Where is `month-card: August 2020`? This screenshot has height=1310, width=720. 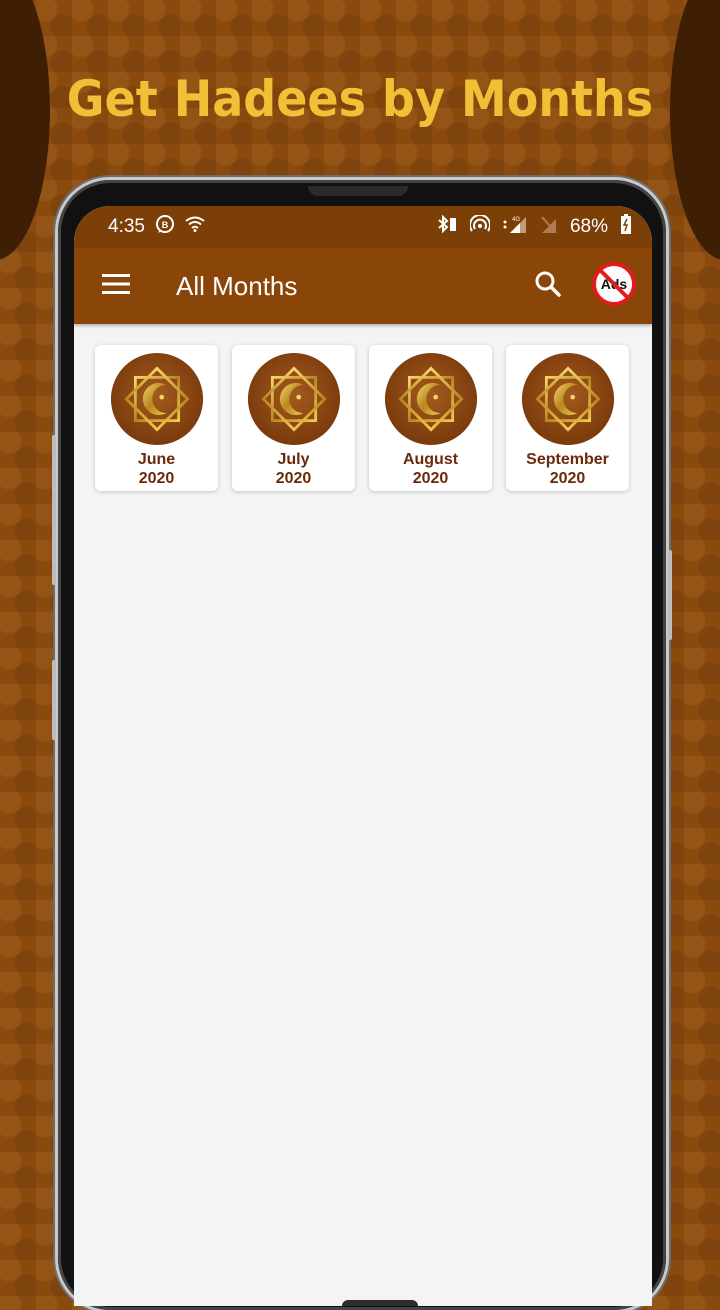 month-card: August 2020 is located at coordinates (430, 418).